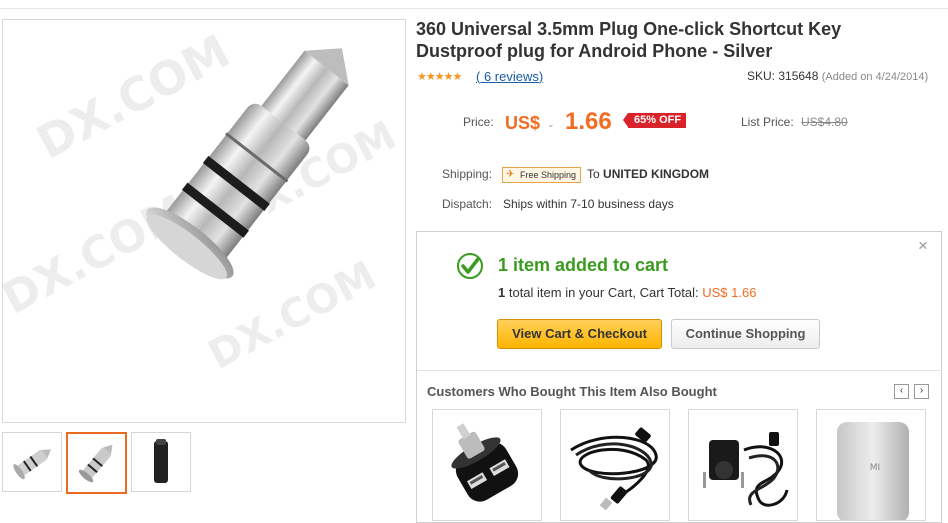 The height and width of the screenshot is (523, 948). I want to click on list-price-label: List Price:, so click(767, 122).